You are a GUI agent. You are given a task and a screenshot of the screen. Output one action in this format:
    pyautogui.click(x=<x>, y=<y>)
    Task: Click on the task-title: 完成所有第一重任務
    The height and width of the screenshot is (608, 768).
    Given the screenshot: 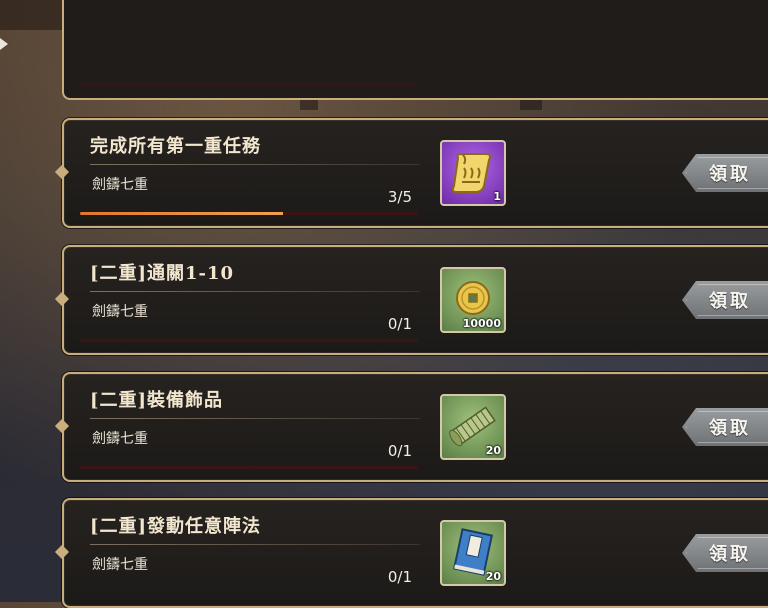 What is the action you would take?
    pyautogui.click(x=175, y=146)
    